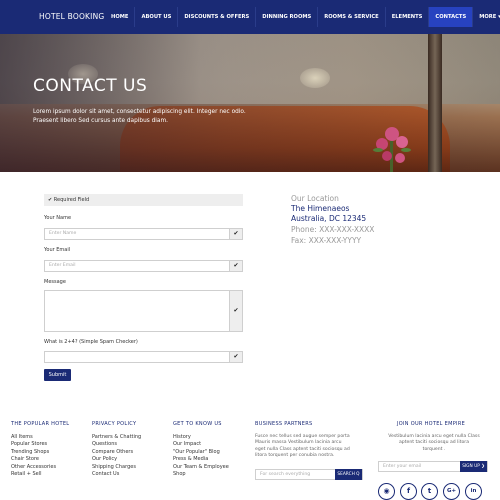  What do you see at coordinates (216, 17) in the screenshot?
I see `nav-item-discounts-offers: DISCOUNTS & OFFERS` at bounding box center [216, 17].